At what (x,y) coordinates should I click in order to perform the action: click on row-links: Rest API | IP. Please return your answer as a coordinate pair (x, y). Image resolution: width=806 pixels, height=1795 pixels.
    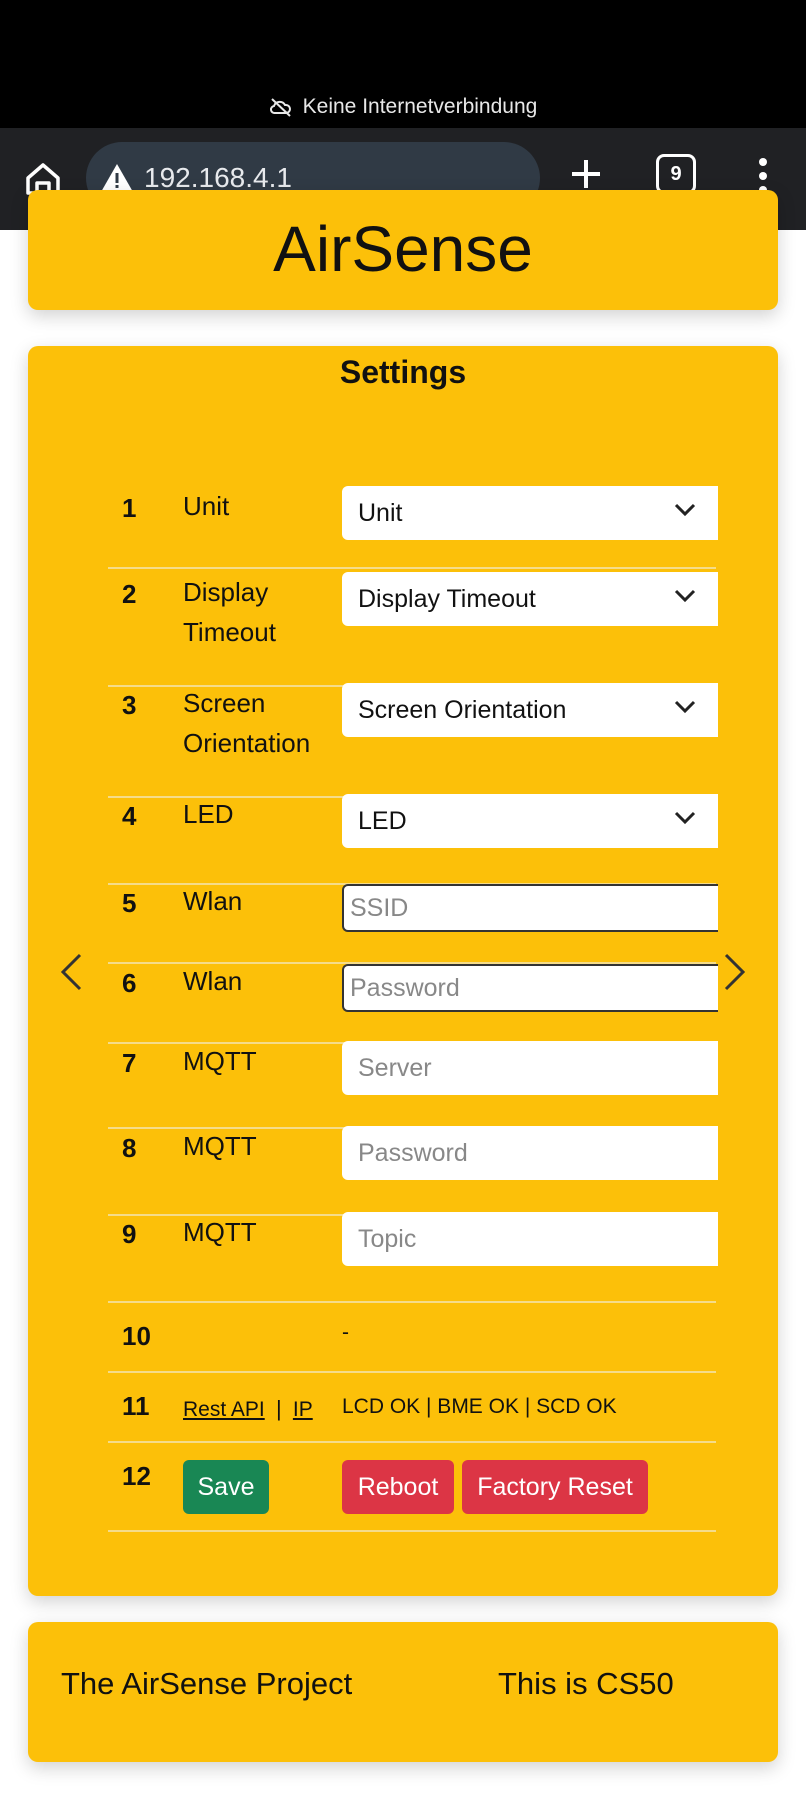
    Looking at the image, I should click on (263, 1408).